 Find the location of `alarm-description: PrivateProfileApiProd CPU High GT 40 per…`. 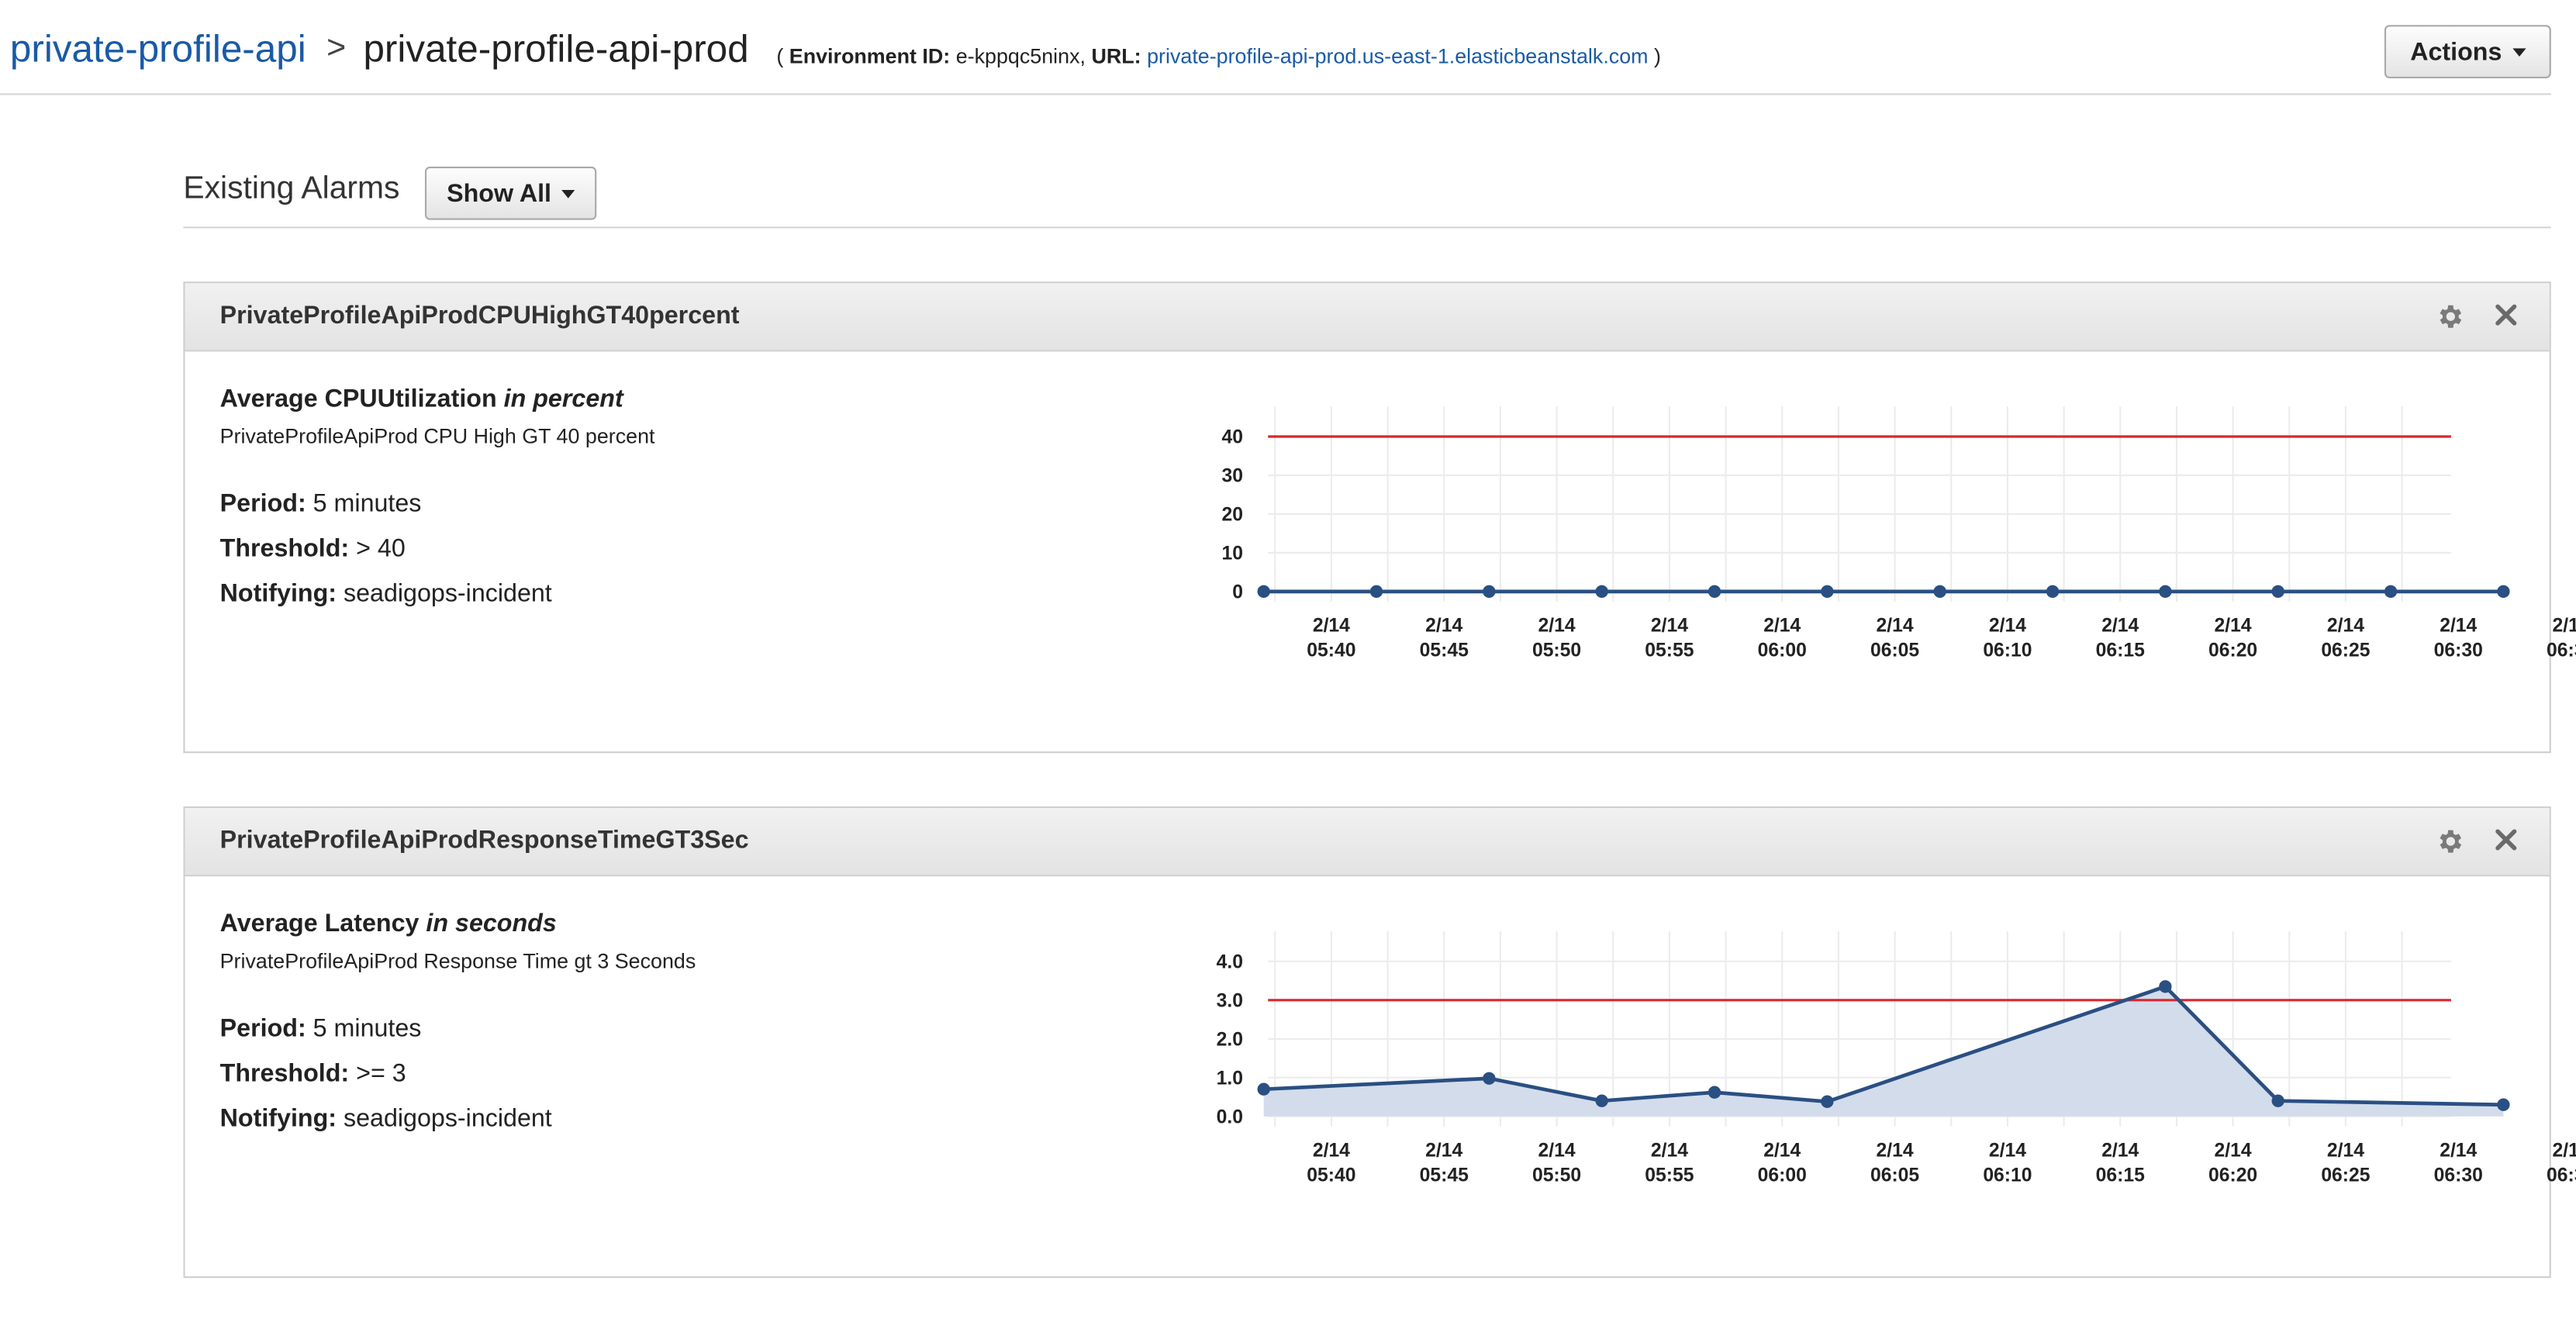

alarm-description: PrivateProfileApiProd CPU High GT 40 per… is located at coordinates (437, 436).